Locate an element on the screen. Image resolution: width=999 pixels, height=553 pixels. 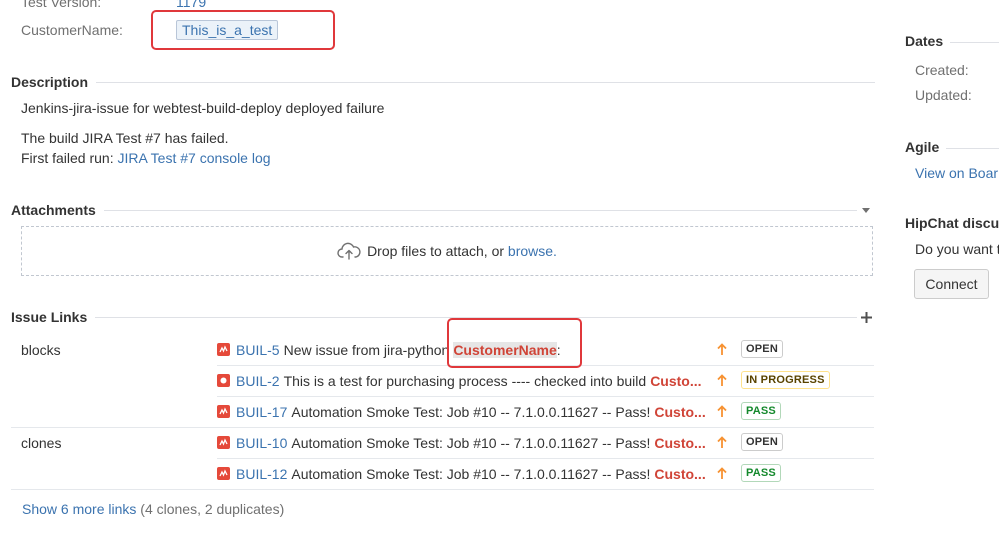
description-line-2: The build JIRA Test #7 has failed. is located at coordinates (125, 138).